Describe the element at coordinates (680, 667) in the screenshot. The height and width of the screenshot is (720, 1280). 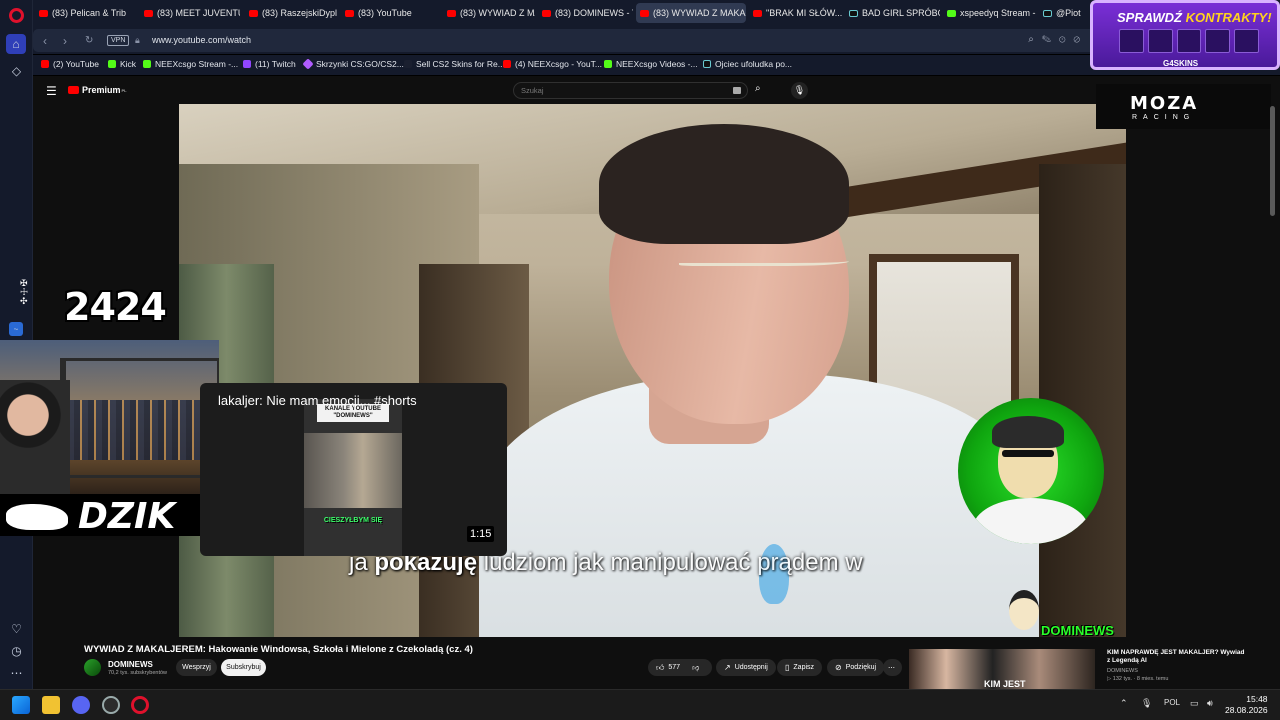
I see `like-button: 👍︎ 577 👎︎` at that location.